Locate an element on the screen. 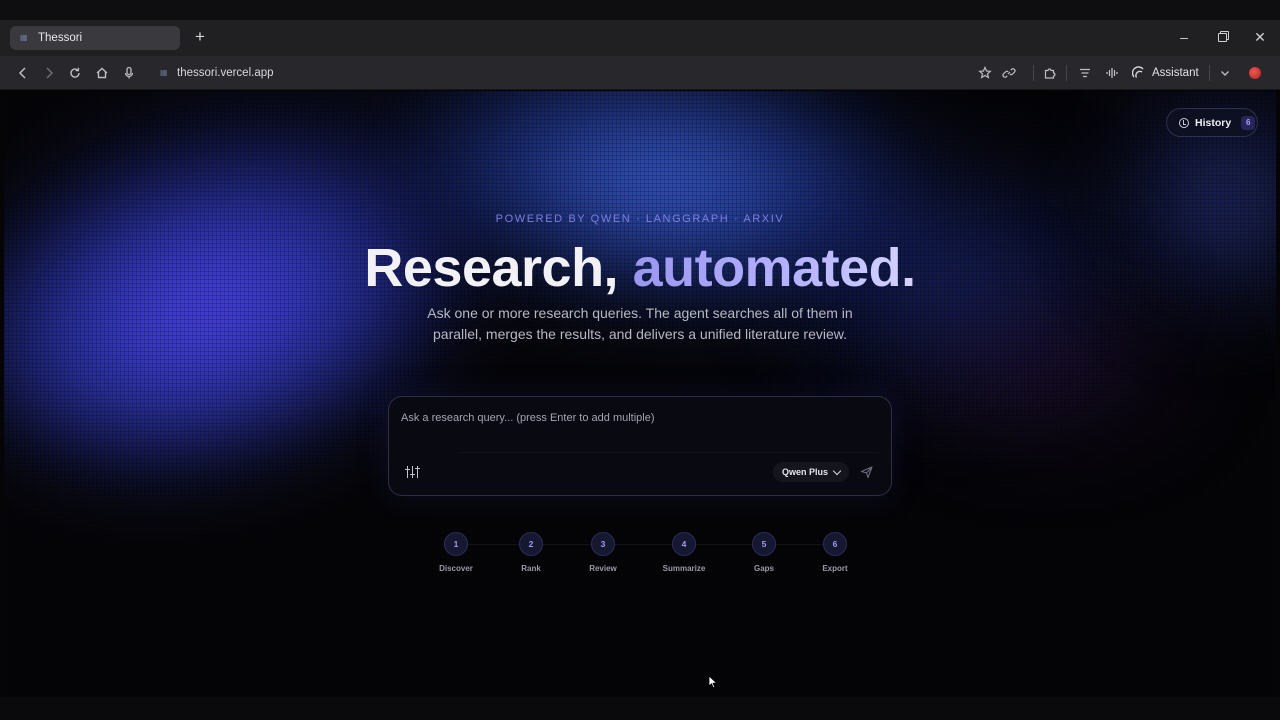 The height and width of the screenshot is (720, 1280). hero-title-part1: Research, is located at coordinates (498, 268).